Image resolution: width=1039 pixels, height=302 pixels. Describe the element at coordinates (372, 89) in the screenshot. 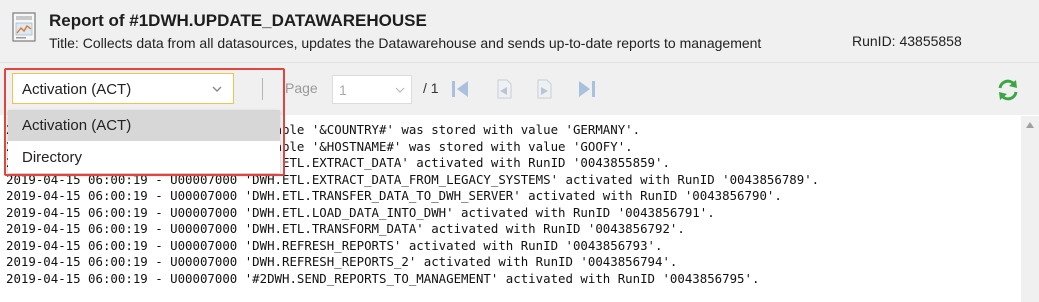

I see `page-number-select: 1` at that location.